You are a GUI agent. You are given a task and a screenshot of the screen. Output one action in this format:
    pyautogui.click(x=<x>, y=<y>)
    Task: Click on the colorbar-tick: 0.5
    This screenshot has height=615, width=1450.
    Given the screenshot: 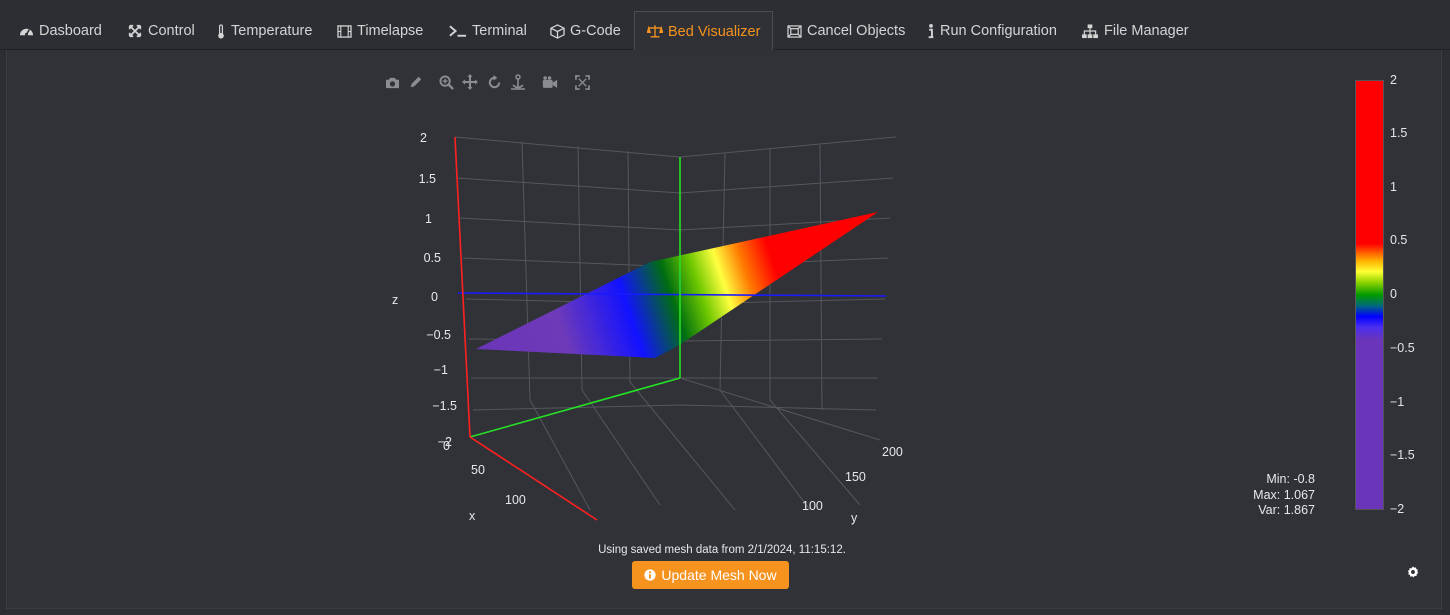 What is the action you would take?
    pyautogui.click(x=1399, y=240)
    